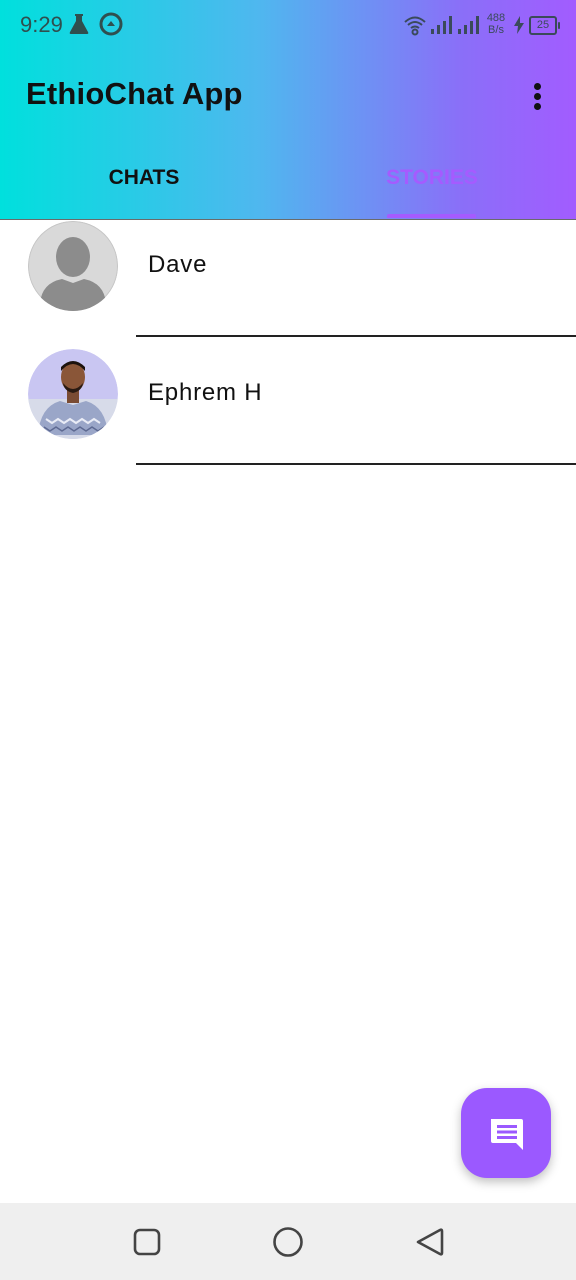  Describe the element at coordinates (429, 1244) in the screenshot. I see `back-triangle-icon` at that location.